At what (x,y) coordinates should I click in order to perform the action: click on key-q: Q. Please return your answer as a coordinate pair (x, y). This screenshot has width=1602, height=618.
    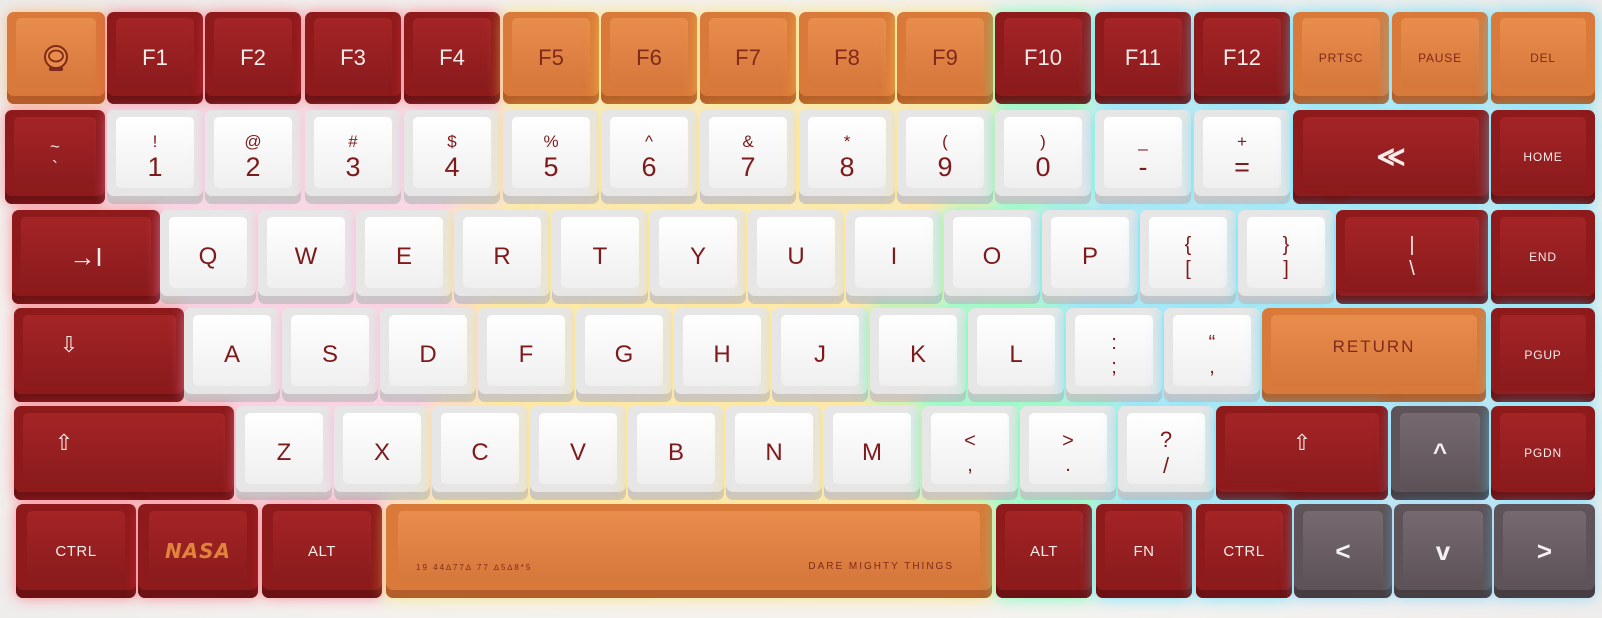
    Looking at the image, I should click on (208, 257).